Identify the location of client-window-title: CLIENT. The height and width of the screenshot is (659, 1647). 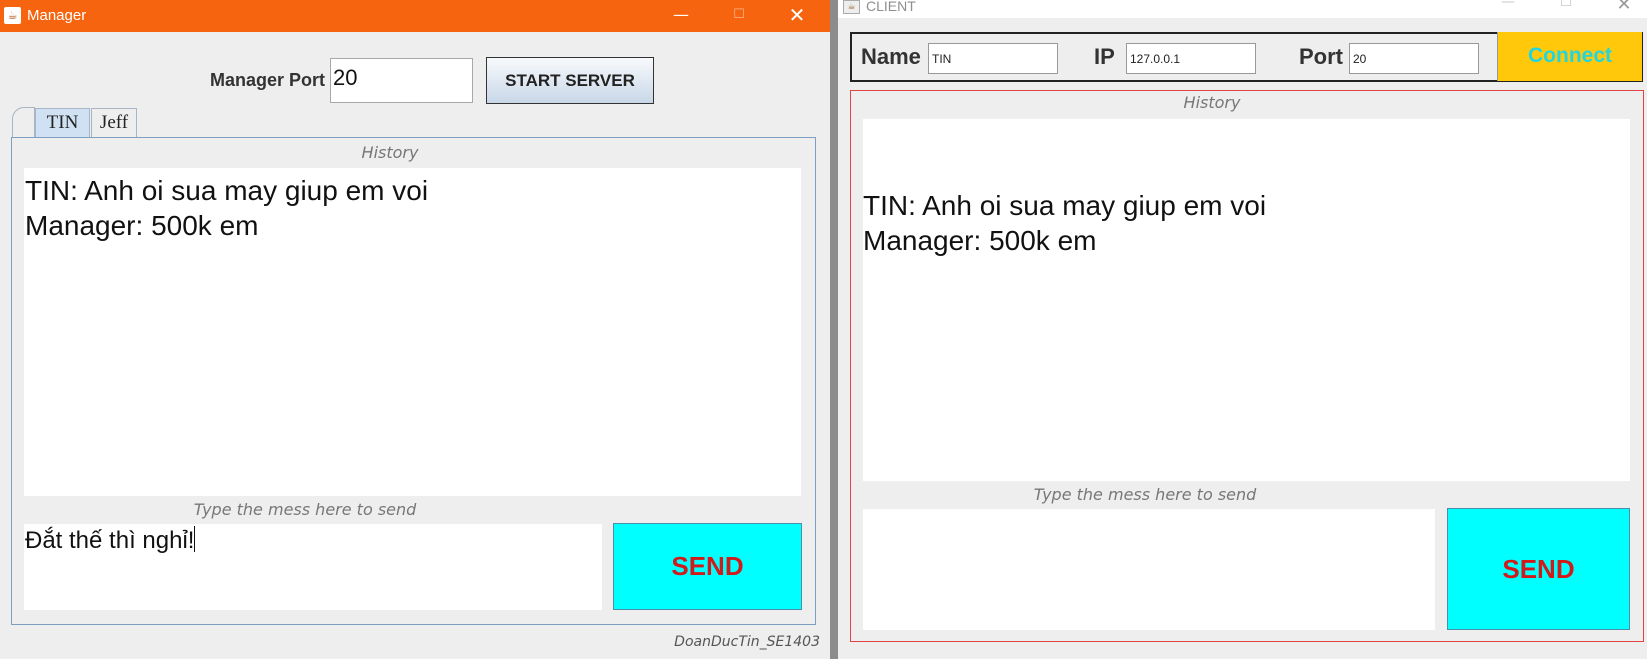
(891, 7).